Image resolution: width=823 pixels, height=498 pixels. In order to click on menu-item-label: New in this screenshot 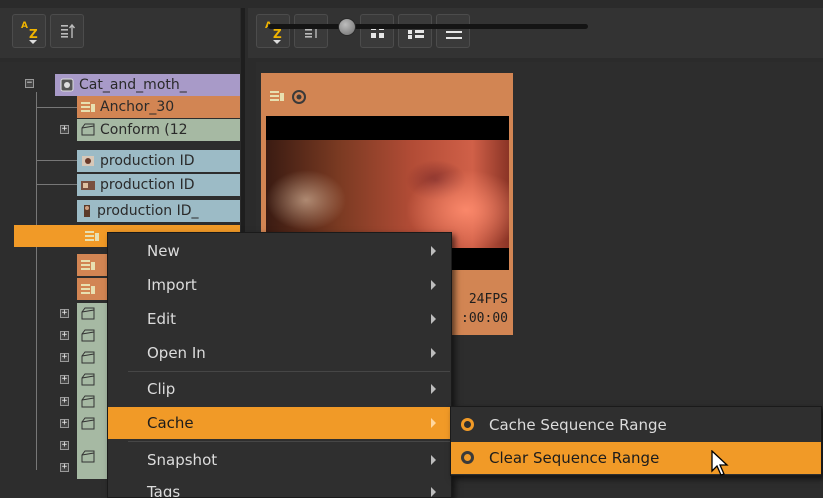, I will do `click(163, 251)`.